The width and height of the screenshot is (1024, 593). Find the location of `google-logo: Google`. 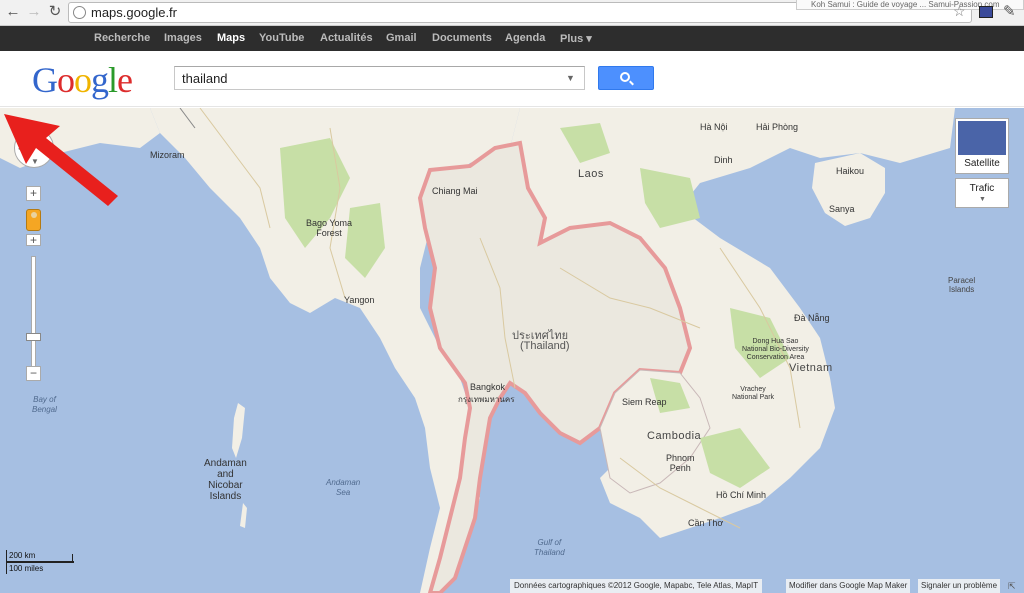

google-logo: Google is located at coordinates (82, 80).